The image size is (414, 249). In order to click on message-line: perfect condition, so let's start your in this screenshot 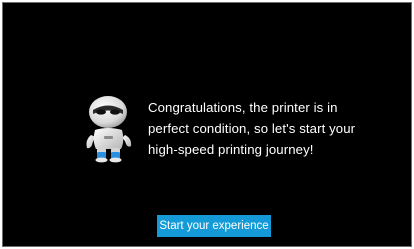, I will do `click(252, 128)`.